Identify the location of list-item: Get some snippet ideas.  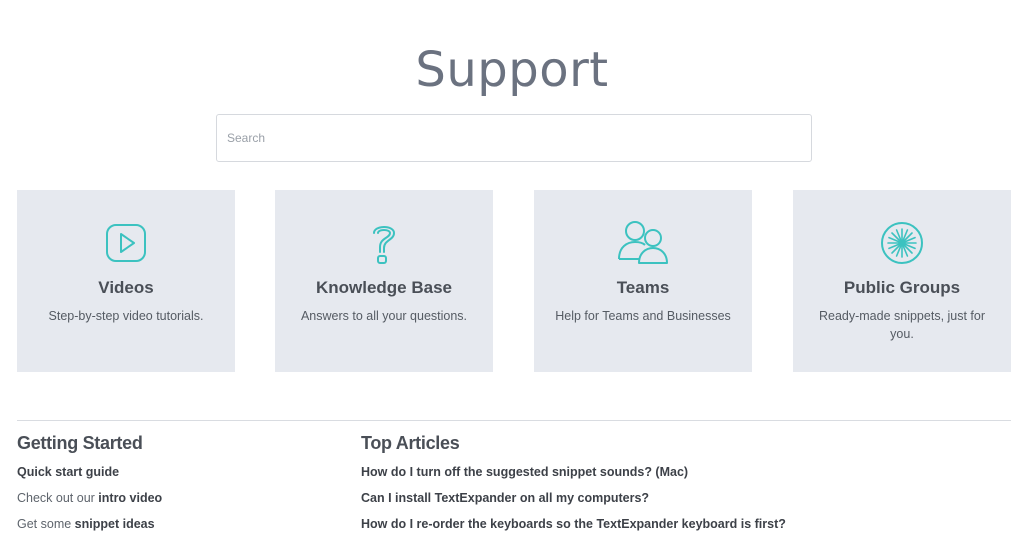
(167, 528).